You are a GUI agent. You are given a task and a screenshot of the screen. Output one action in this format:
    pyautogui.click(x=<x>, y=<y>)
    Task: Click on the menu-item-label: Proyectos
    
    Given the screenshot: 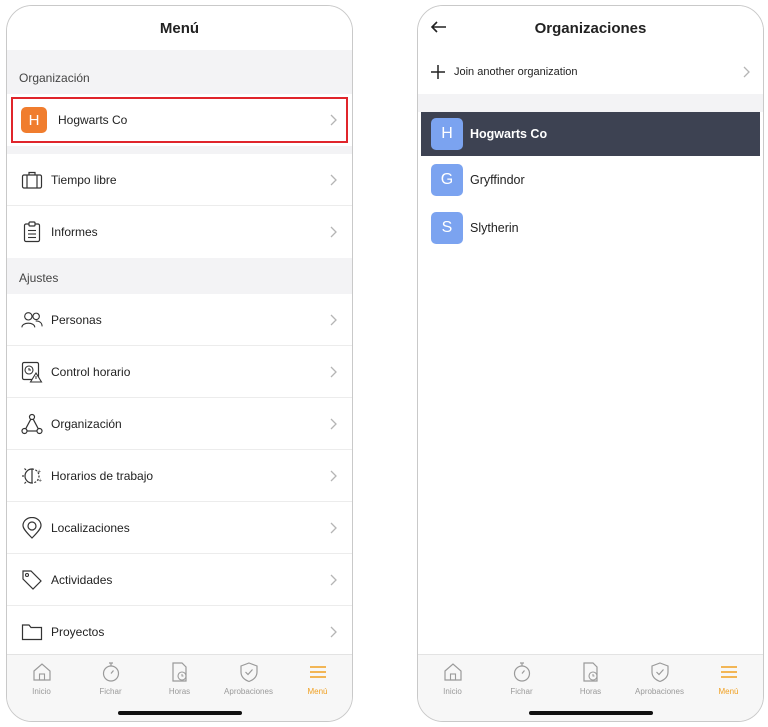 What is the action you would take?
    pyautogui.click(x=78, y=632)
    